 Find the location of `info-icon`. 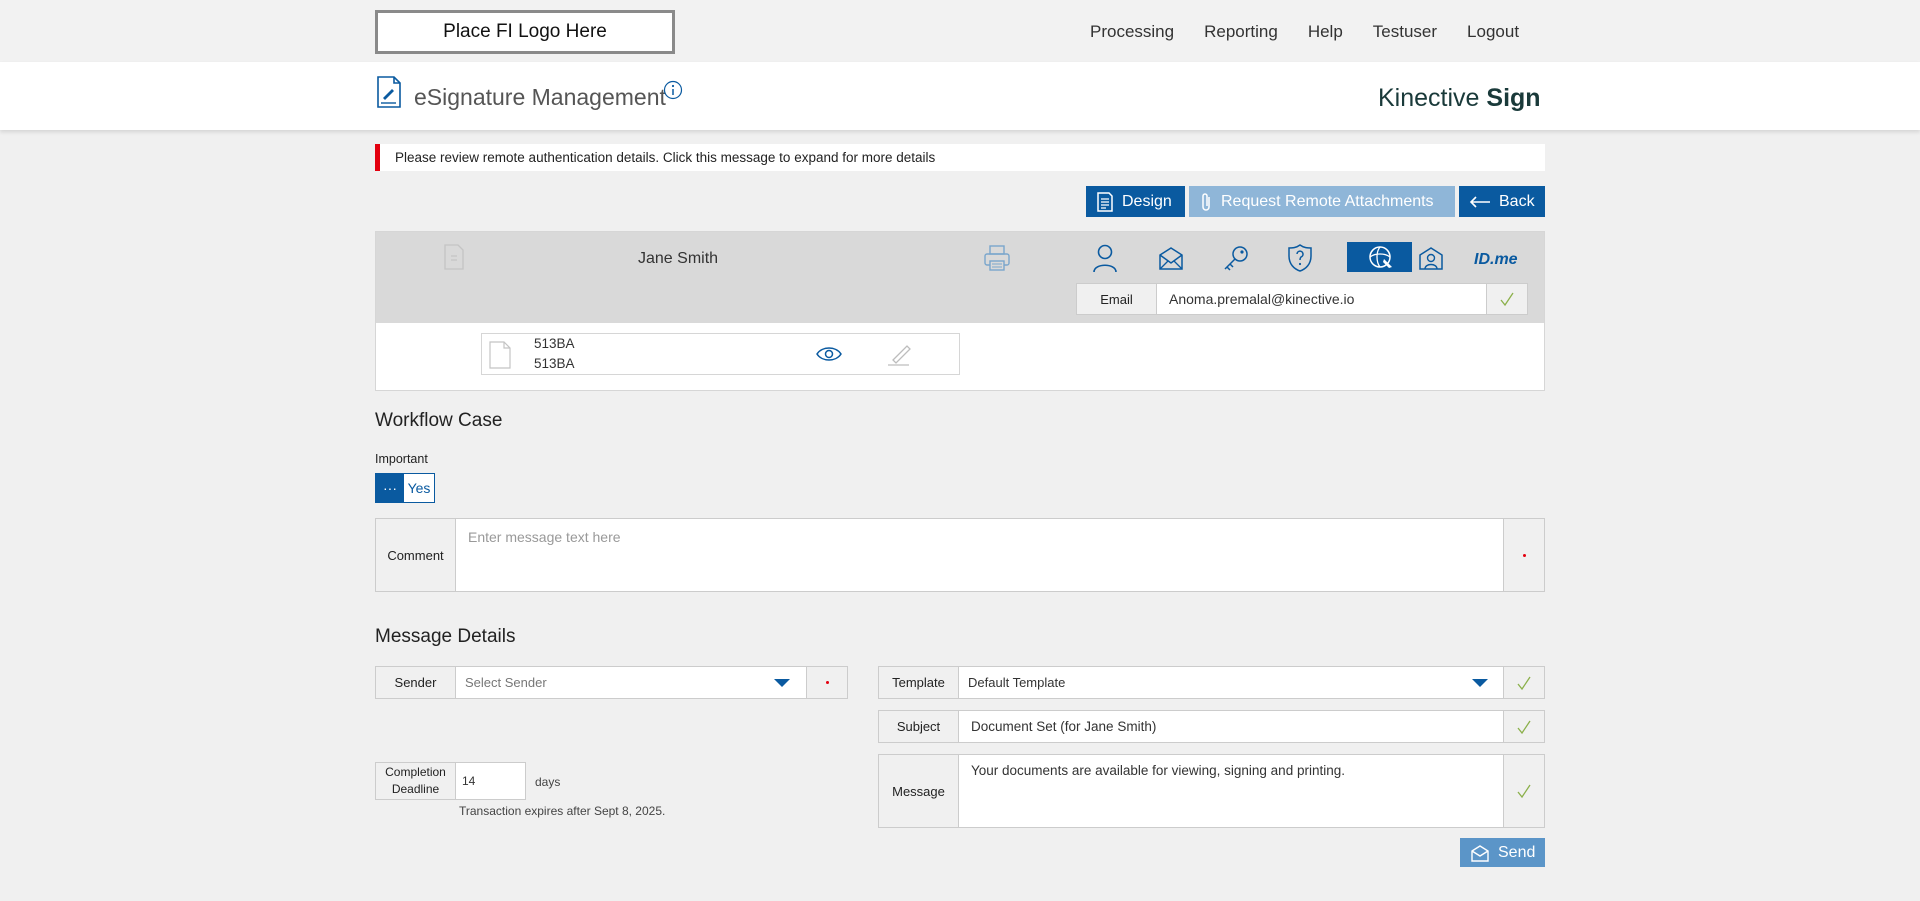

info-icon is located at coordinates (673, 90).